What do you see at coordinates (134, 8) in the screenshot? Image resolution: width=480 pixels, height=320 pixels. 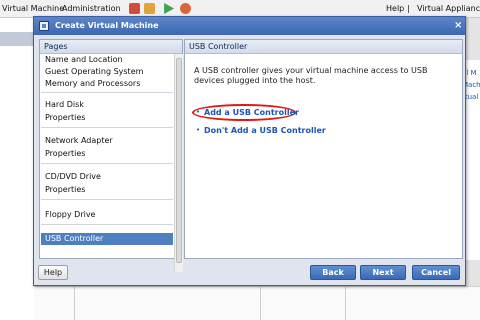 I see `stop-icon` at bounding box center [134, 8].